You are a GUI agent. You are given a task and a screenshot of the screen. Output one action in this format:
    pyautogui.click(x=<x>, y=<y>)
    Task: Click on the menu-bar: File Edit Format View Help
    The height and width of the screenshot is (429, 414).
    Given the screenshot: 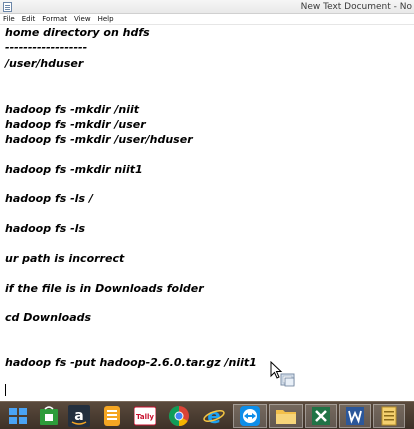 What is the action you would take?
    pyautogui.click(x=207, y=19)
    